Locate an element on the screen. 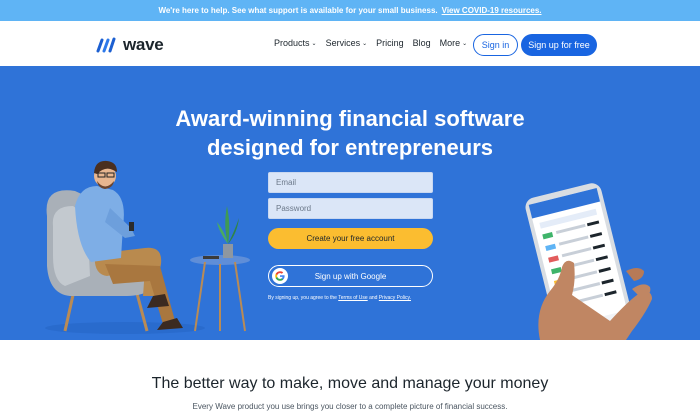 This screenshot has width=700, height=420. nav-blog: Blog is located at coordinates (422, 43).